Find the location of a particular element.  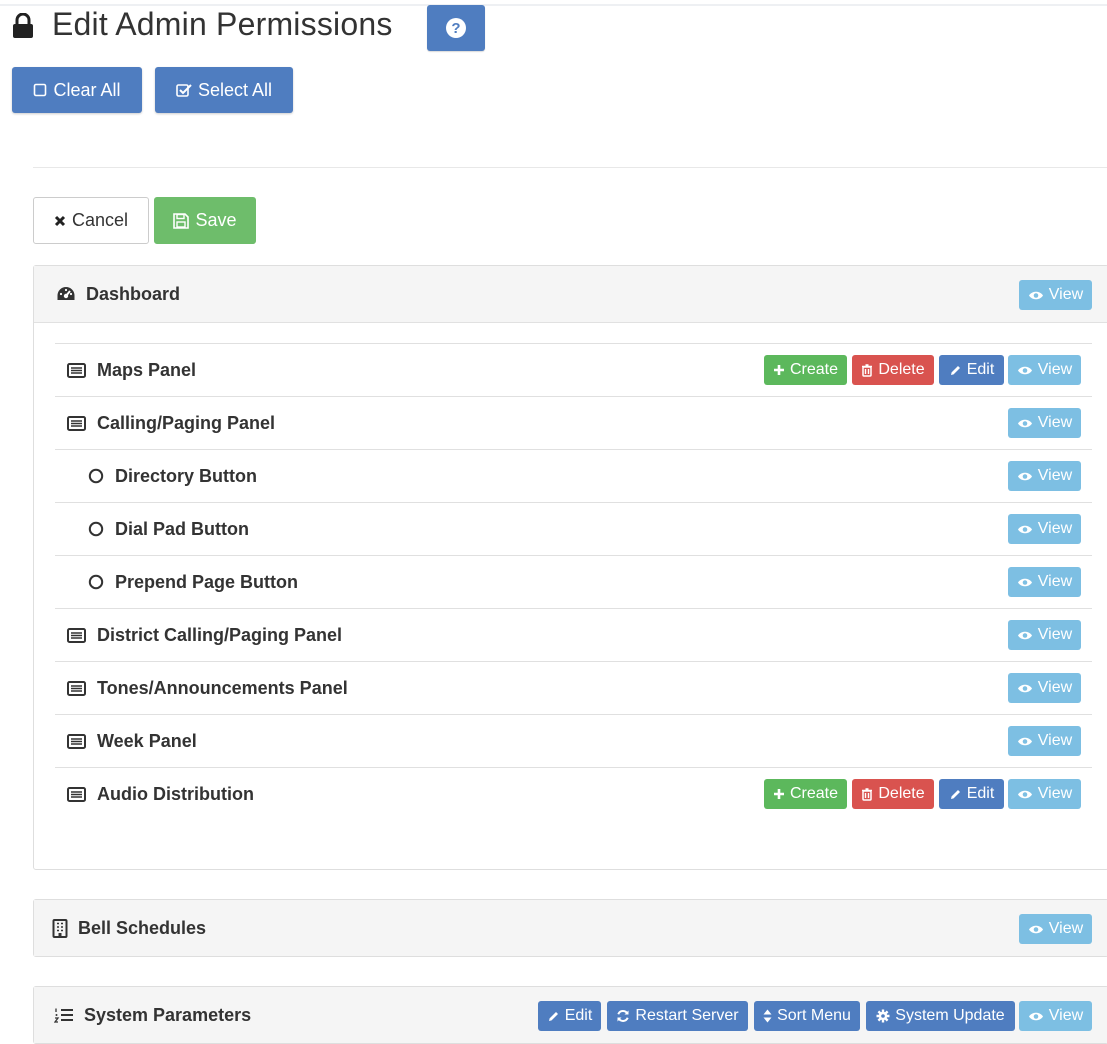

sort-icon is located at coordinates (767, 1016).